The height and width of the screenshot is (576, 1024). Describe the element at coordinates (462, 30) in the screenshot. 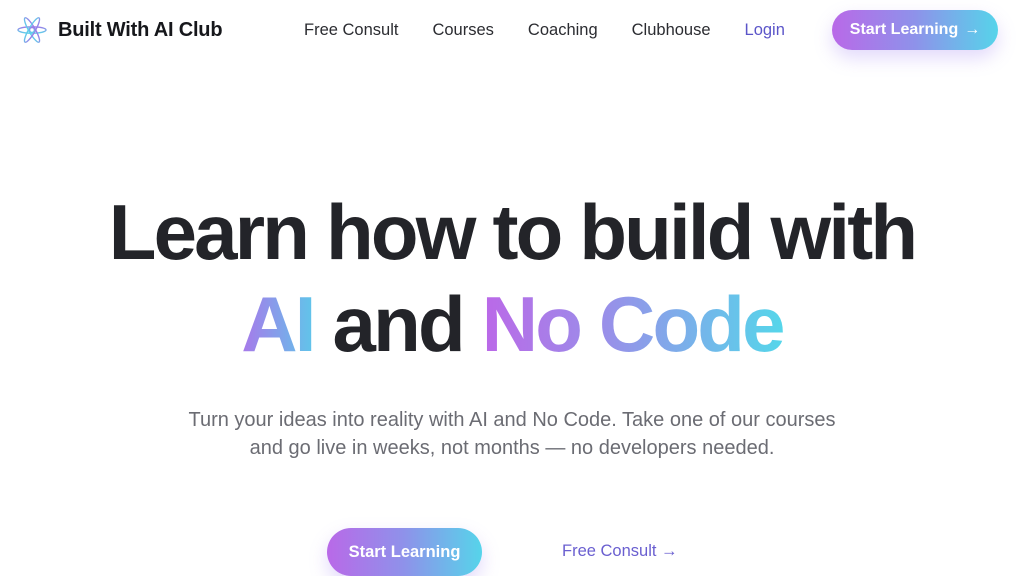

I see `nav-link-courses: Courses` at that location.